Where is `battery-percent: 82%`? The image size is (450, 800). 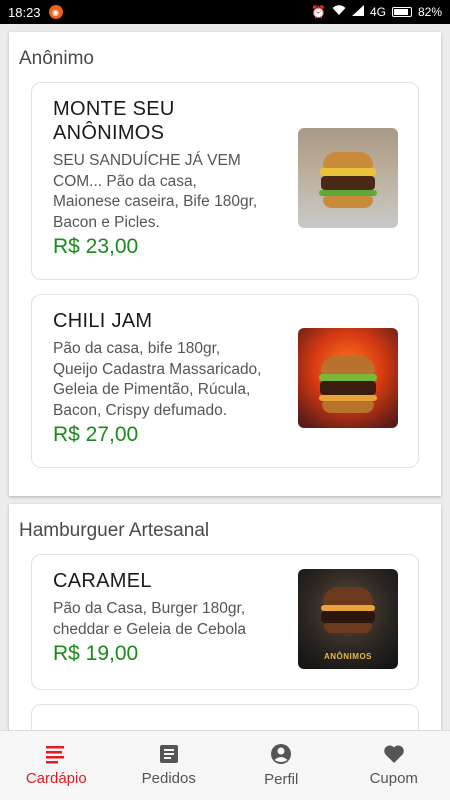
battery-percent: 82% is located at coordinates (429, 12).